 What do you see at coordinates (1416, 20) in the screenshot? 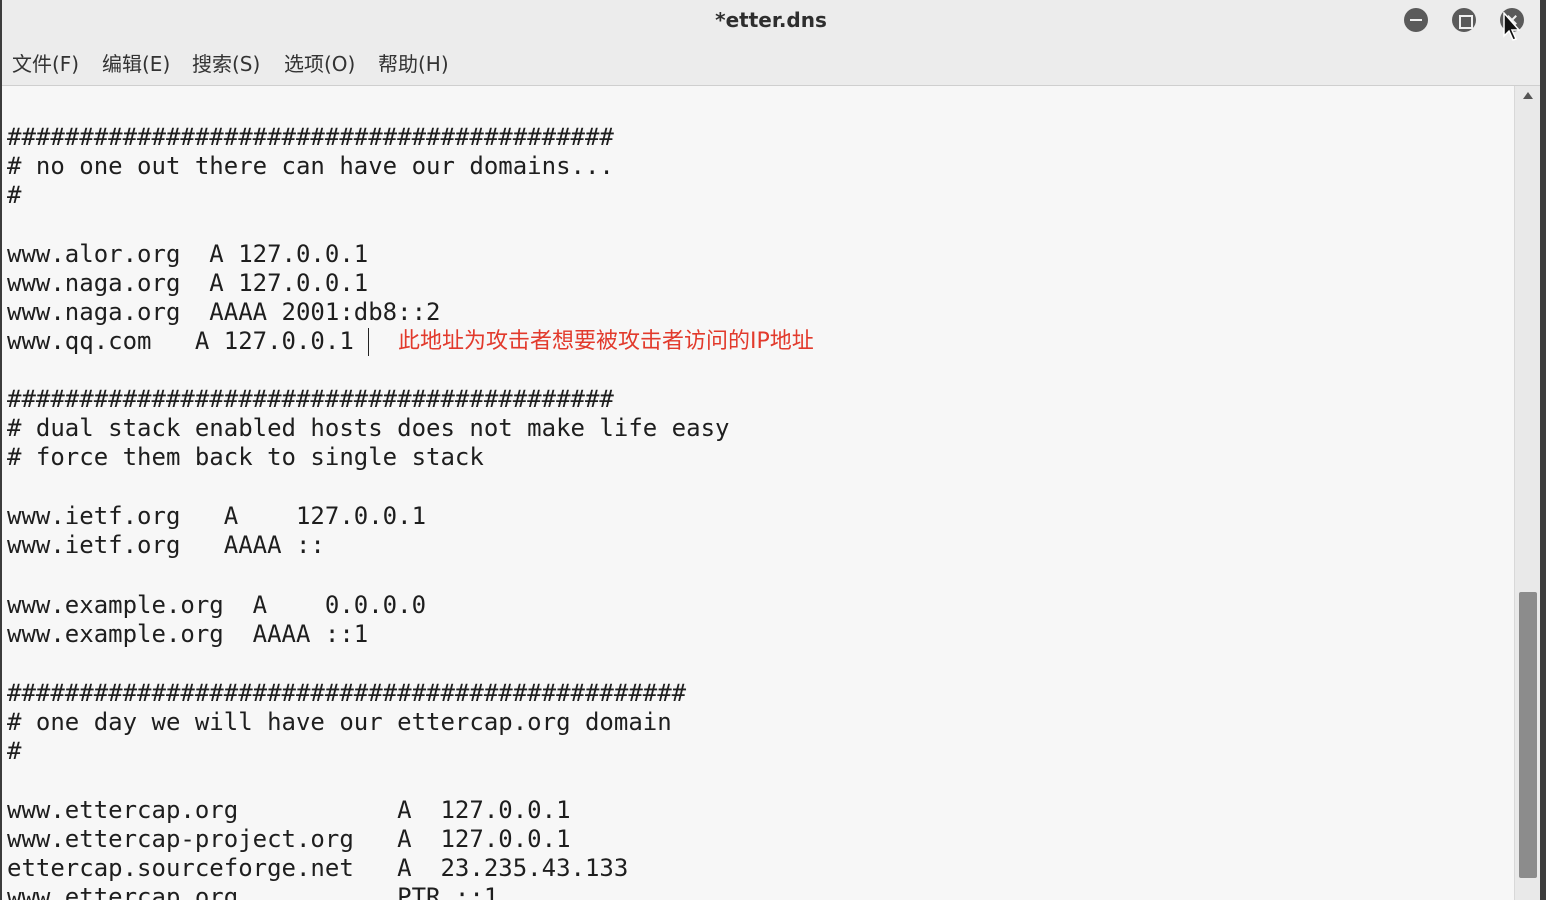
I see `minimize-button` at bounding box center [1416, 20].